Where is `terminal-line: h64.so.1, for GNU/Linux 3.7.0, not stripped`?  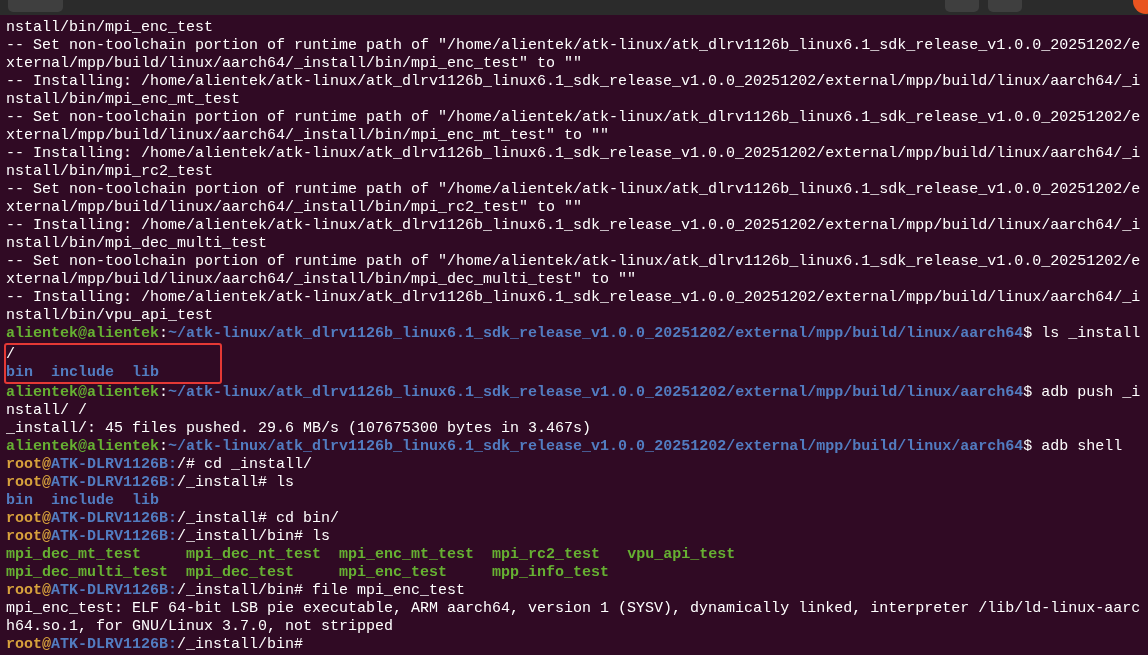
terminal-line: h64.so.1, for GNU/Linux 3.7.0, not stripped is located at coordinates (200, 627).